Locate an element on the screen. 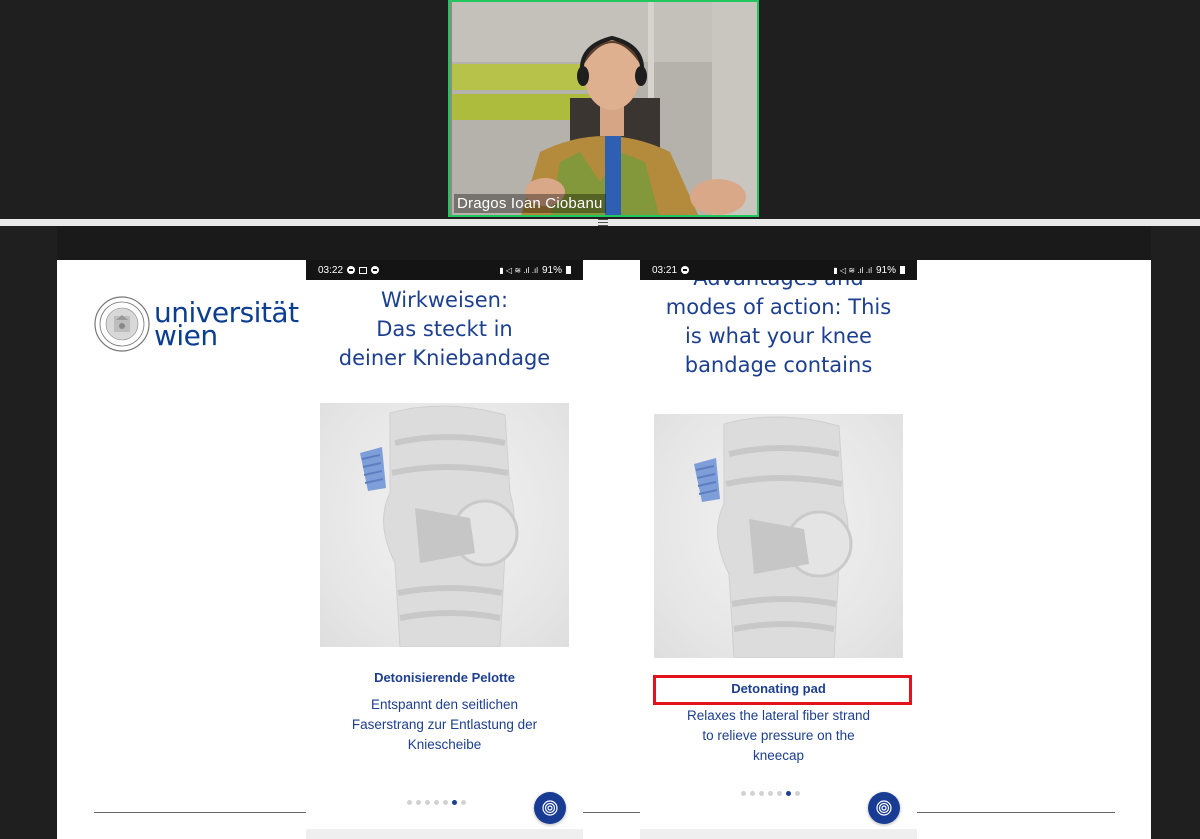  participant-video-tile: Dragos Ioan Ciobanu is located at coordinates (603, 108).